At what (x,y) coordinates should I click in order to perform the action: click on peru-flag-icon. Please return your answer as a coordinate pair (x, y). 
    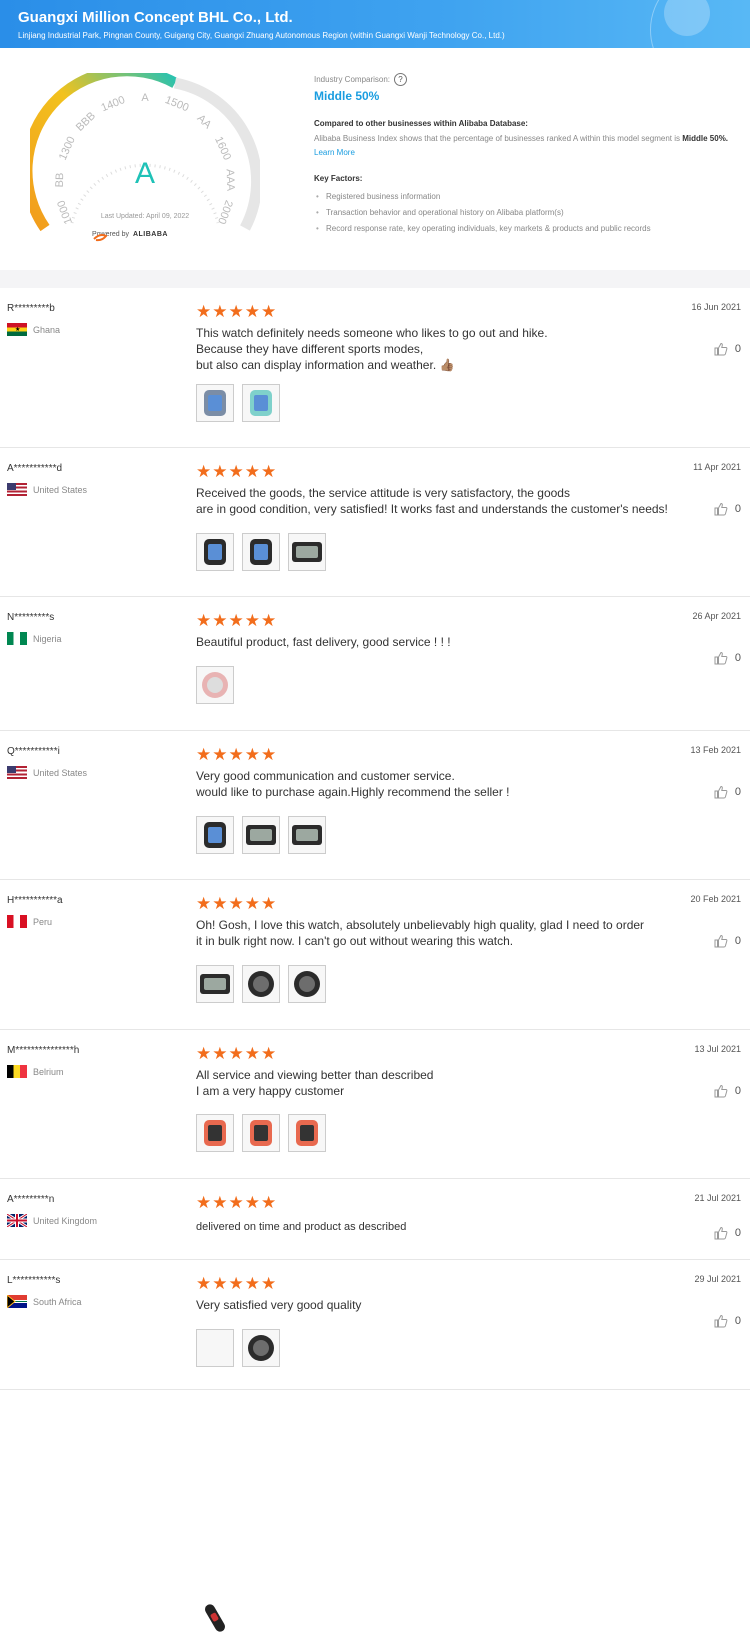
    Looking at the image, I should click on (17, 921).